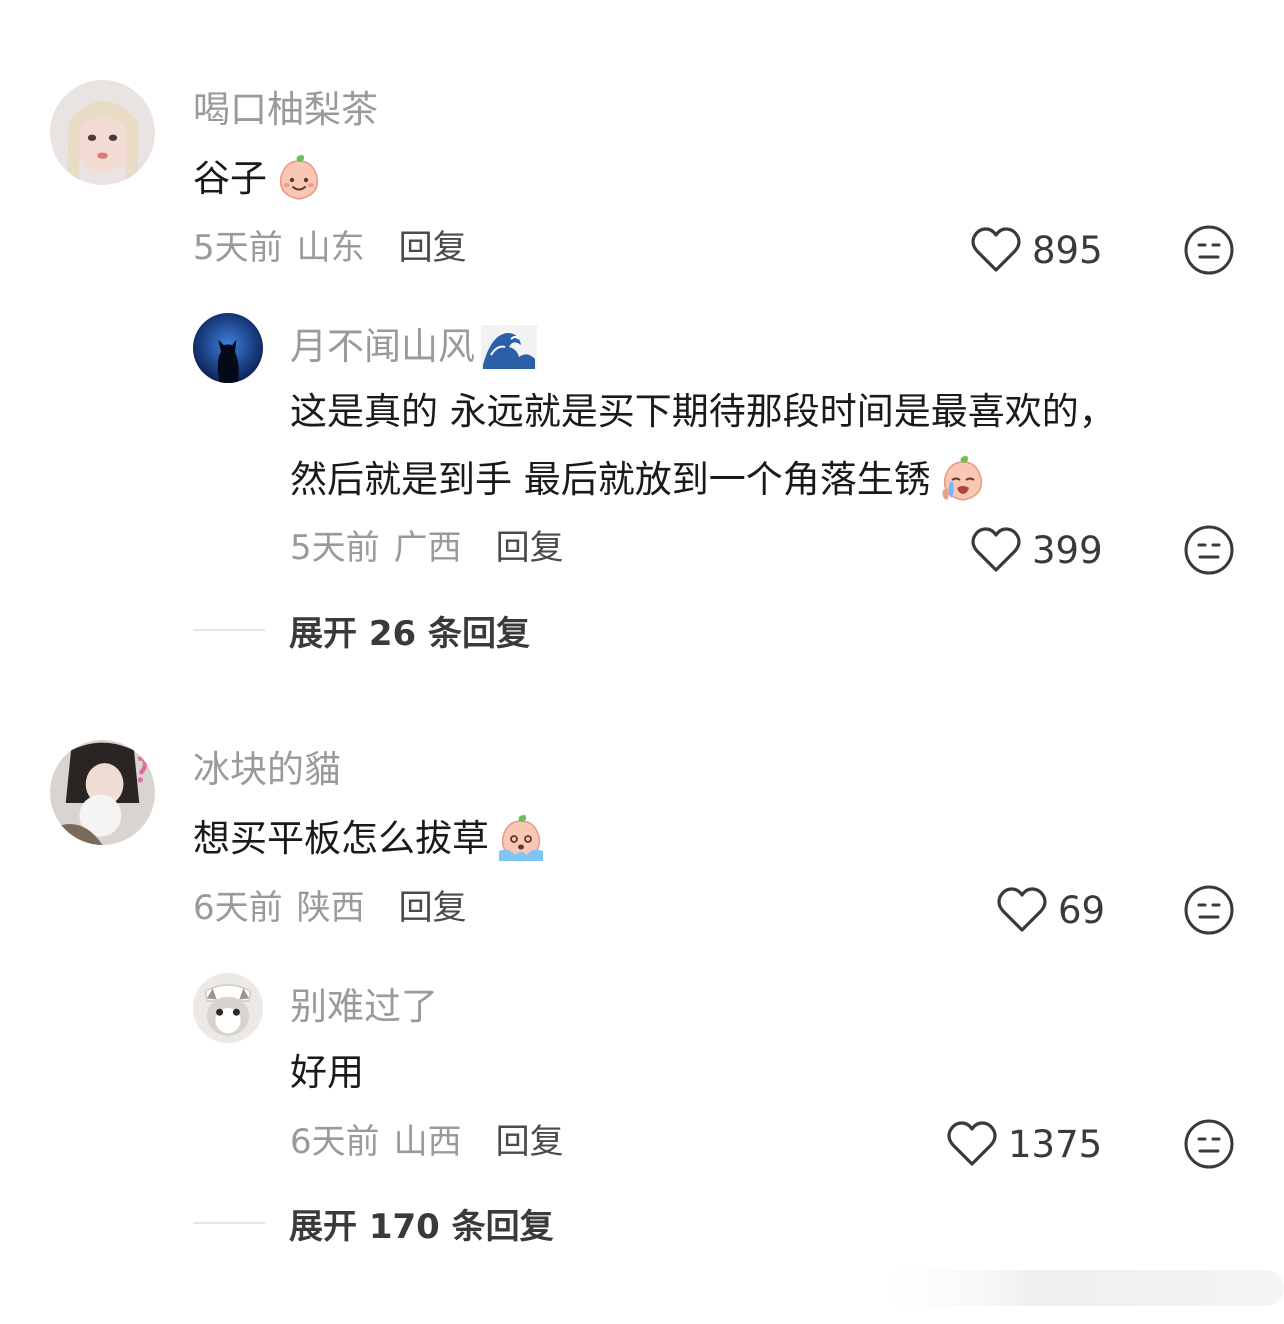  I want to click on like-button: 895, so click(1036, 250).